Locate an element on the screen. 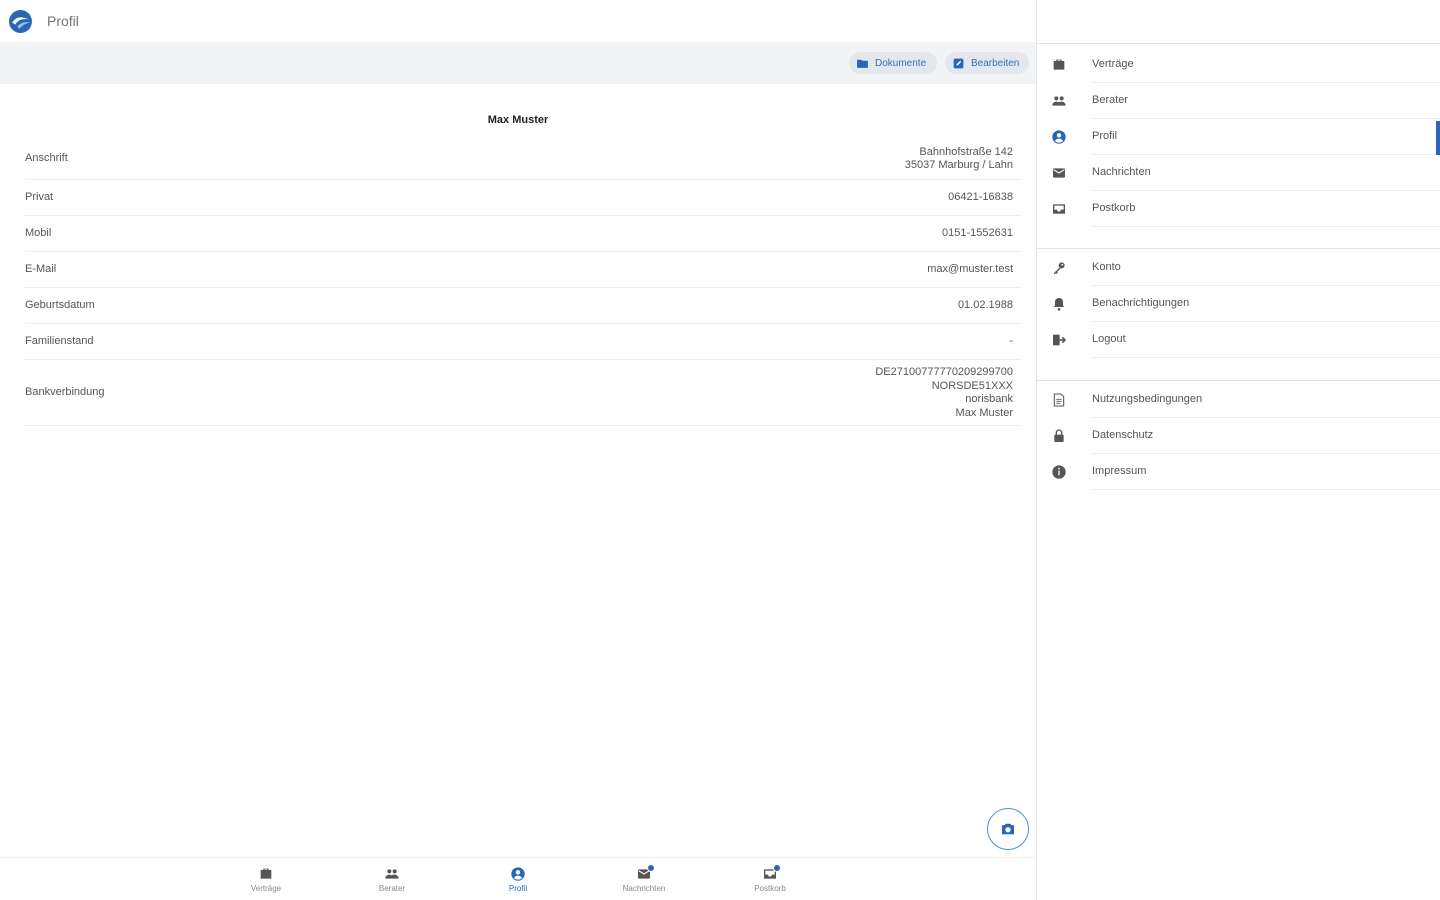 This screenshot has height=900, width=1440. drawer-menu-item: Datenschutz is located at coordinates (1238, 436).